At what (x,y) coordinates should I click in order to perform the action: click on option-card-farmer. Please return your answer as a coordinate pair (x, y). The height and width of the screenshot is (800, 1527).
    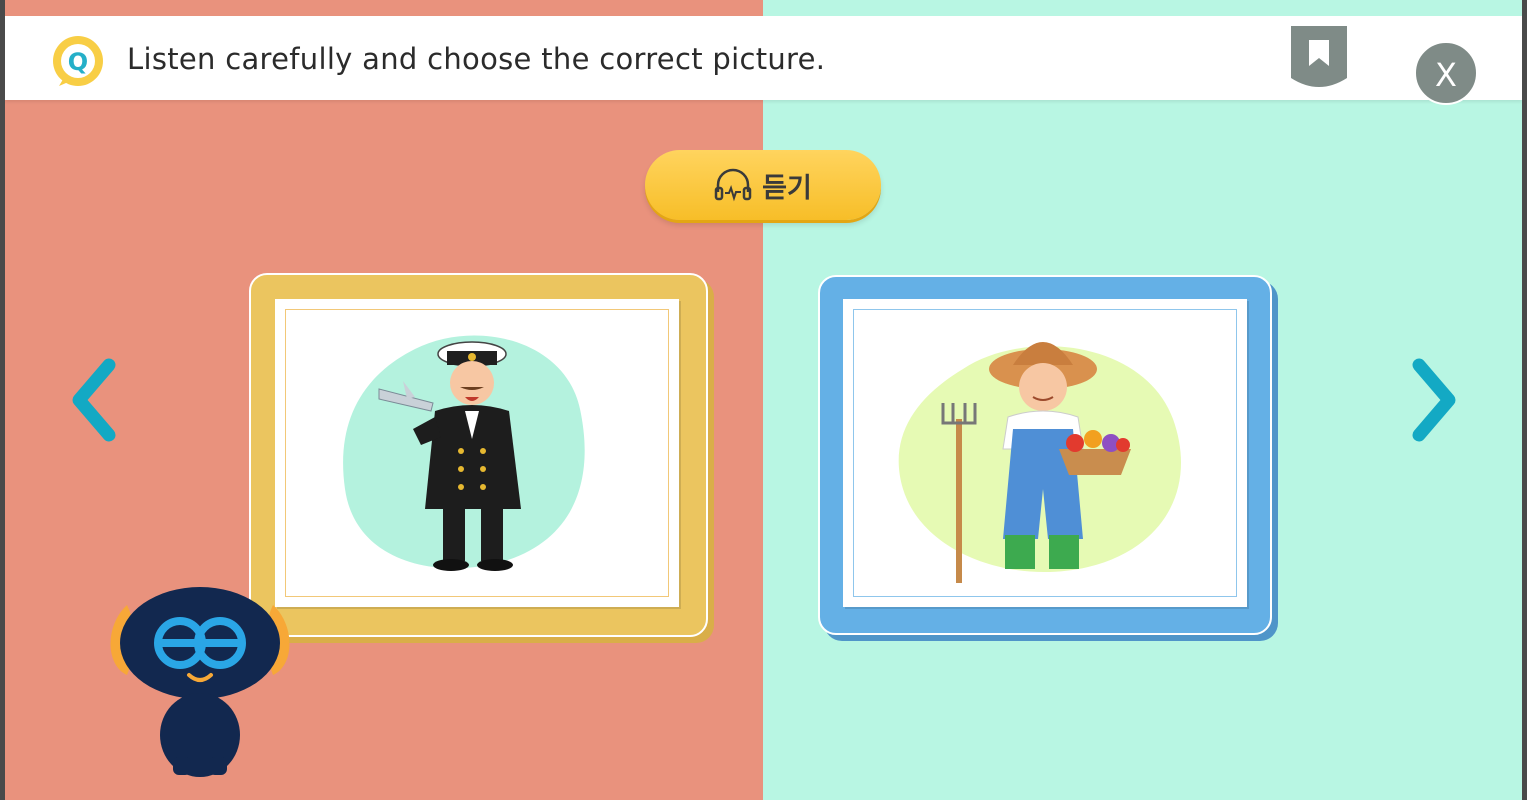
    Looking at the image, I should click on (1045, 455).